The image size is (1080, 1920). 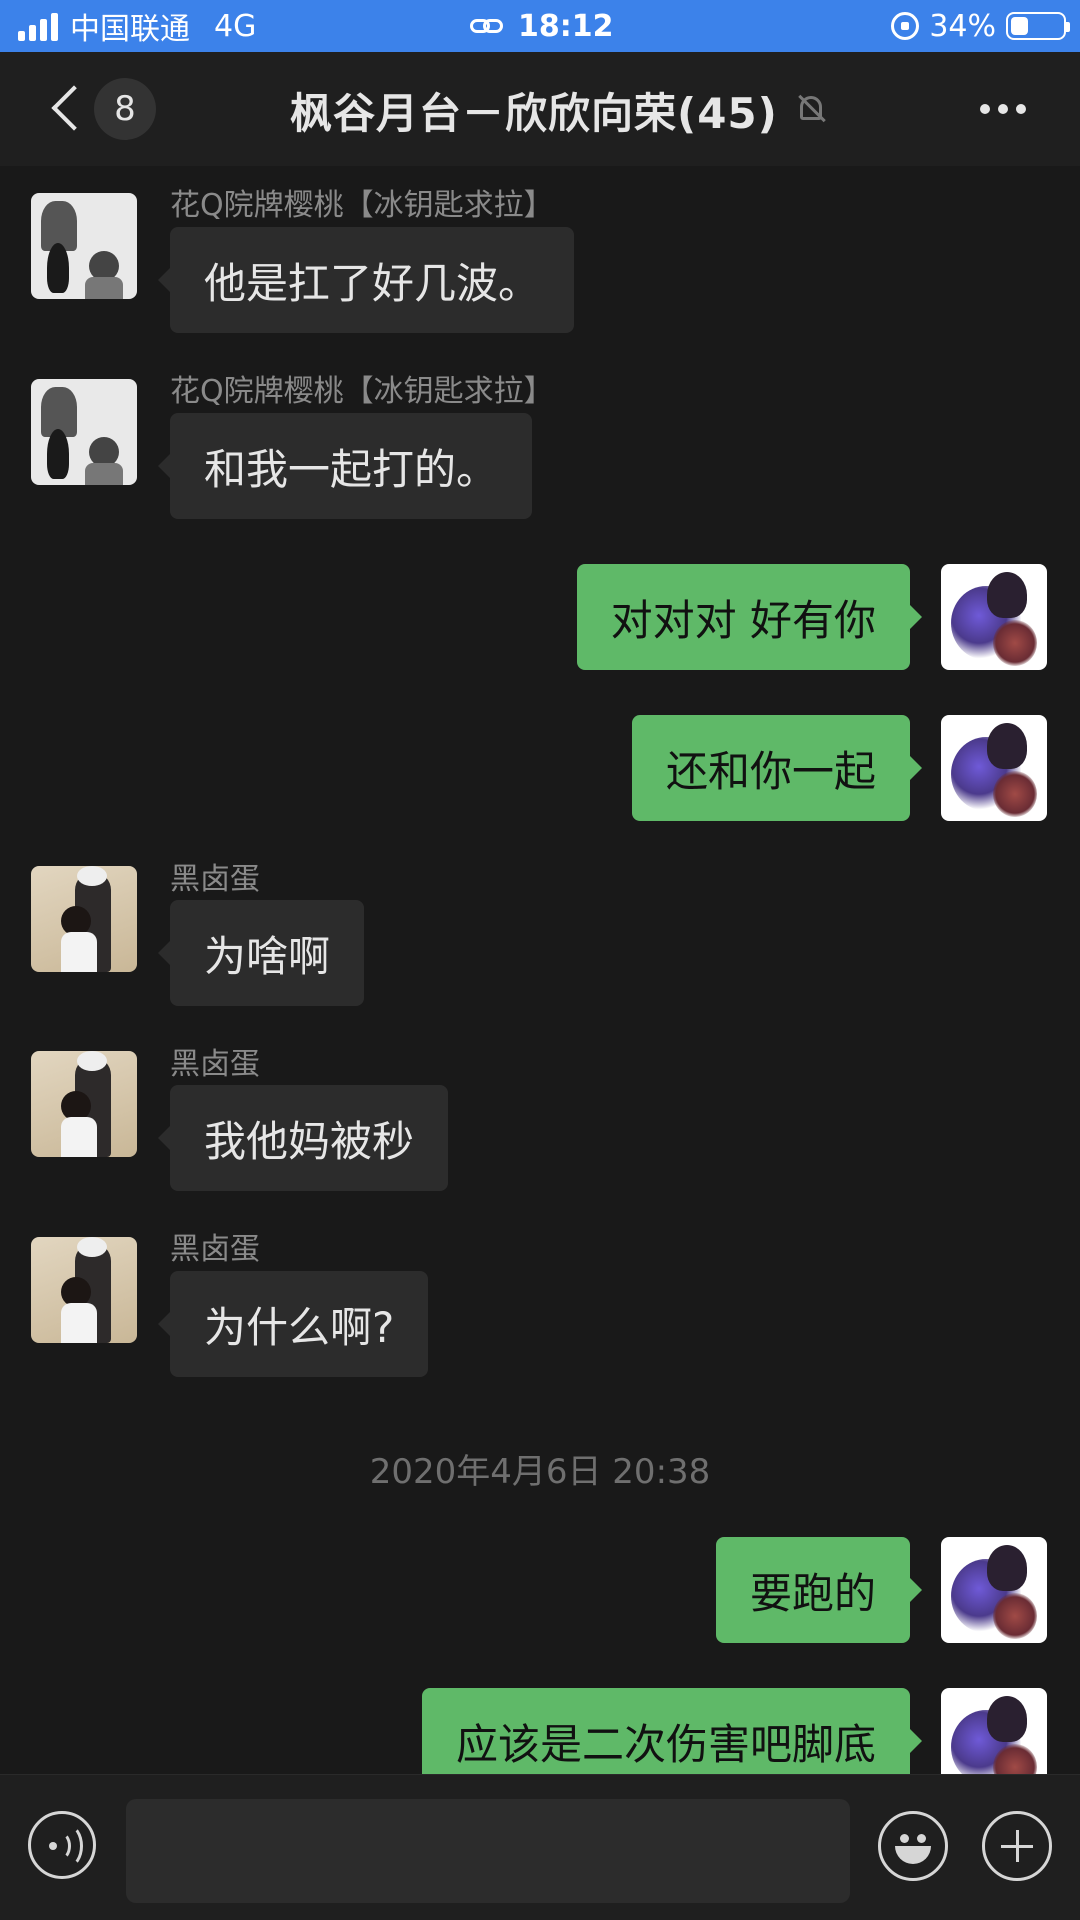 What do you see at coordinates (819, 1590) in the screenshot?
I see `message-bubble: 要跑的` at bounding box center [819, 1590].